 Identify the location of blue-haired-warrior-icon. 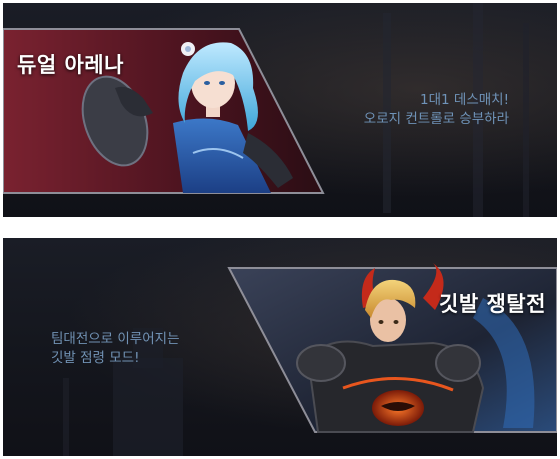
(223, 113).